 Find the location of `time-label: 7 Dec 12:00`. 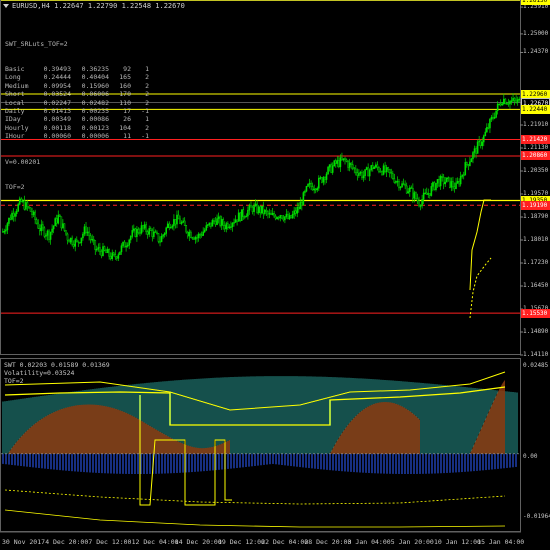

time-label: 7 Dec 12:00 is located at coordinates (110, 542).